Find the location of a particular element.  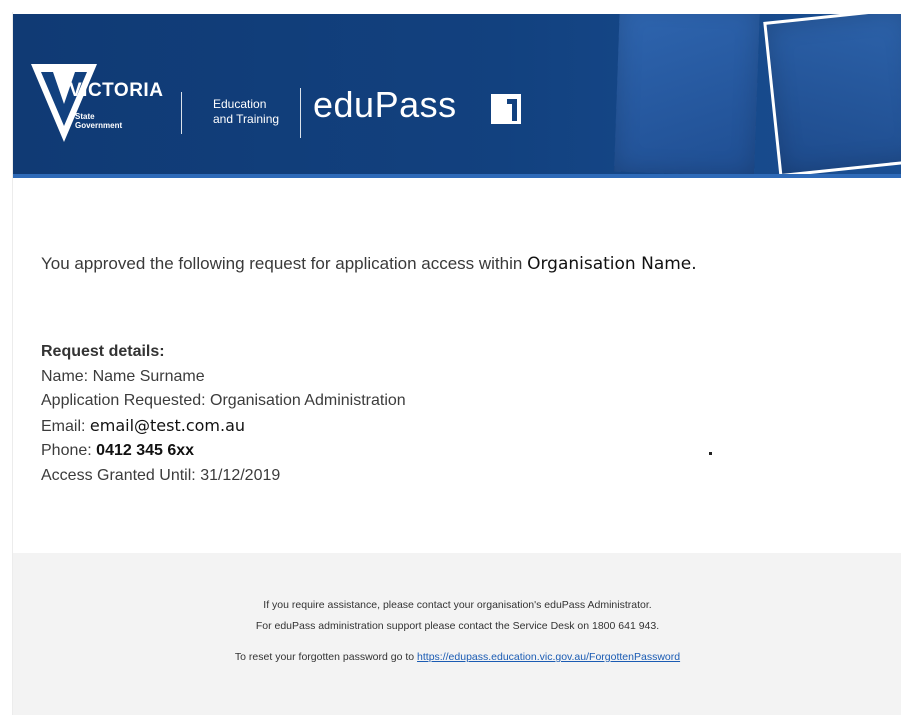

department-name: Education and Training is located at coordinates (246, 112).